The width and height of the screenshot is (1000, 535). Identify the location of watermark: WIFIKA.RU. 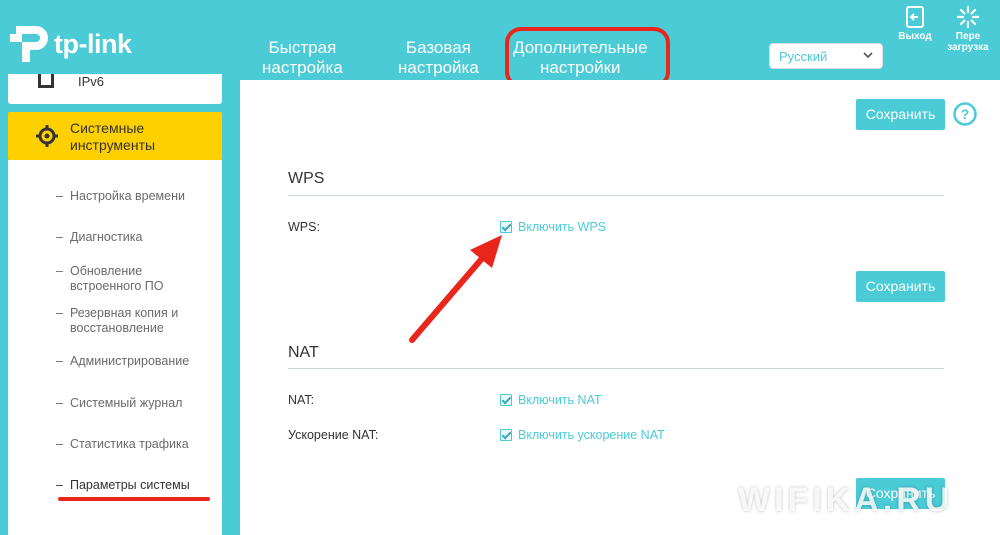
(846, 500).